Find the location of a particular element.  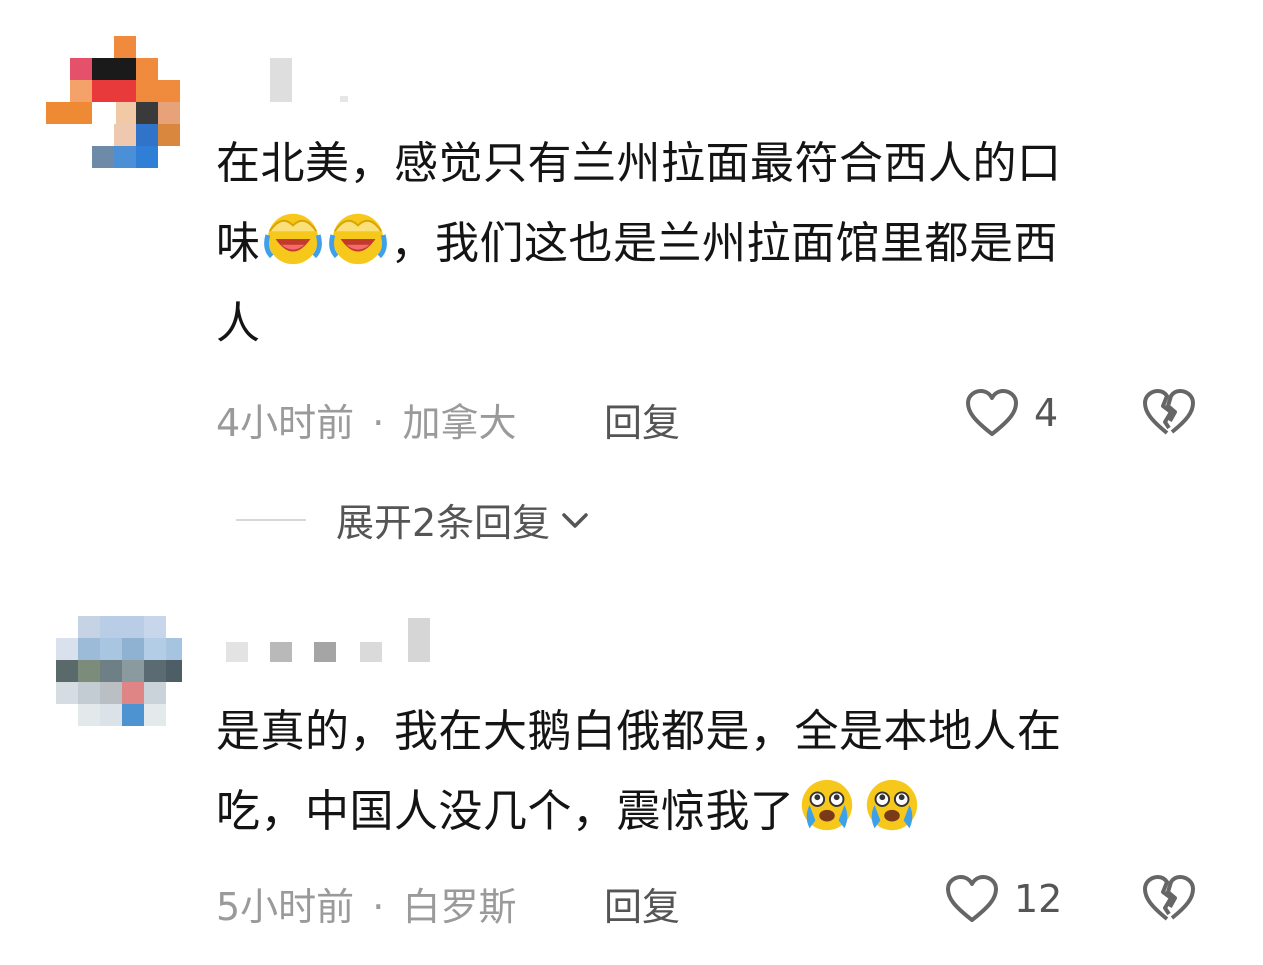

comment-text-segment: ，我们这也是兰州拉面馆里都是西 is located at coordinates (724, 243).